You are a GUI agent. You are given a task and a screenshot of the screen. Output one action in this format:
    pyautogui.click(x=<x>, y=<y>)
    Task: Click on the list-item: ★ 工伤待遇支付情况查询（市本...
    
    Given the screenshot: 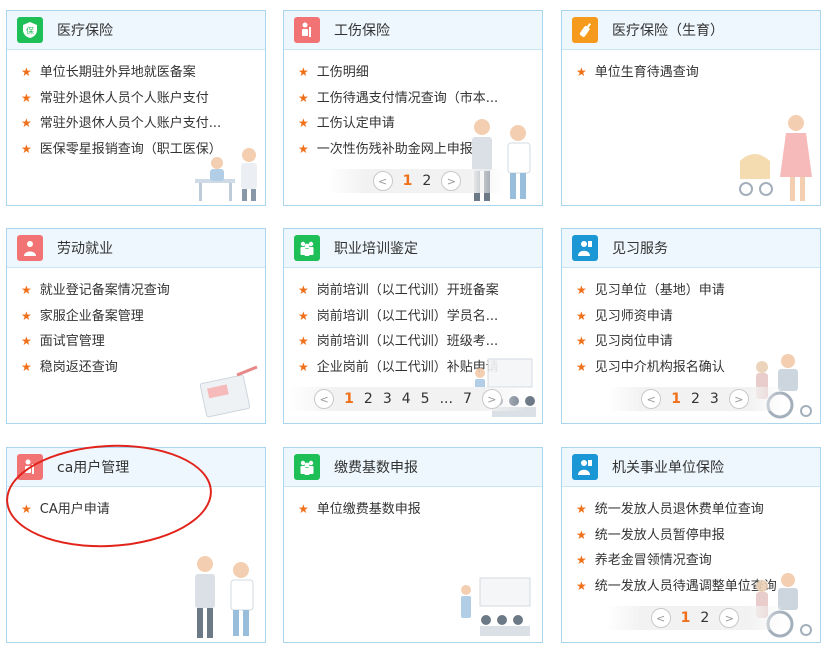 What is the action you would take?
    pyautogui.click(x=412, y=99)
    